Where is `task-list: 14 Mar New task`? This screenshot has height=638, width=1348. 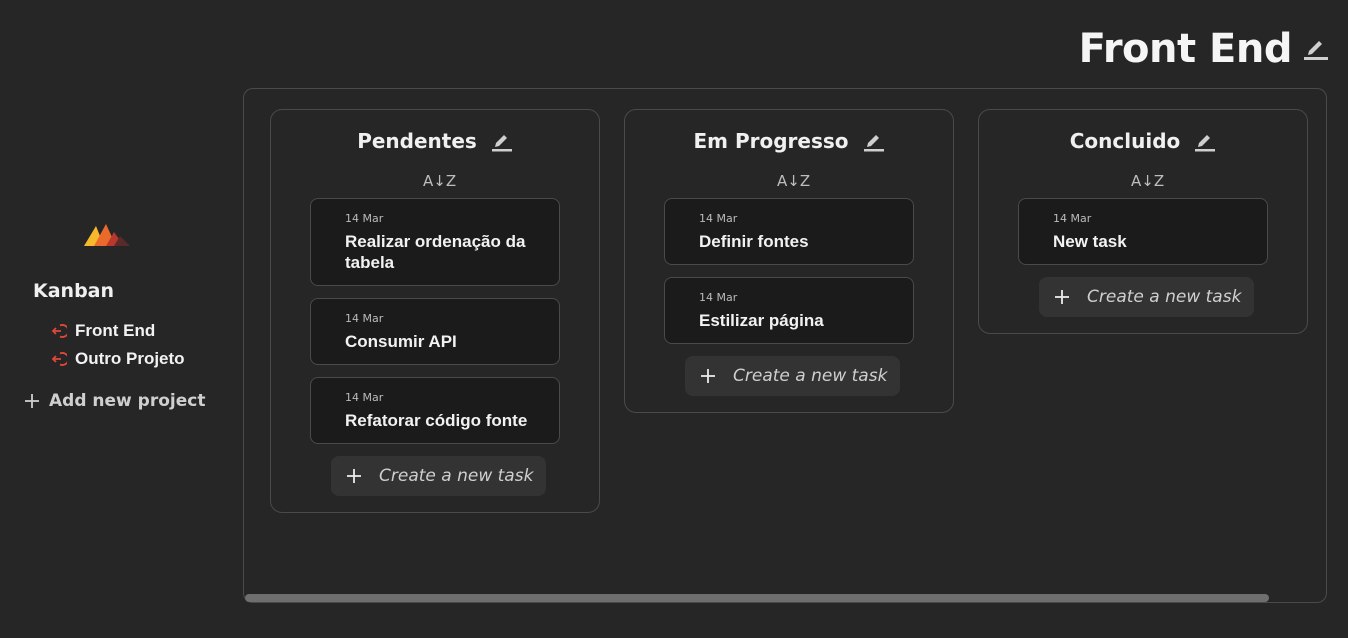
task-list: 14 Mar New task is located at coordinates (1143, 231).